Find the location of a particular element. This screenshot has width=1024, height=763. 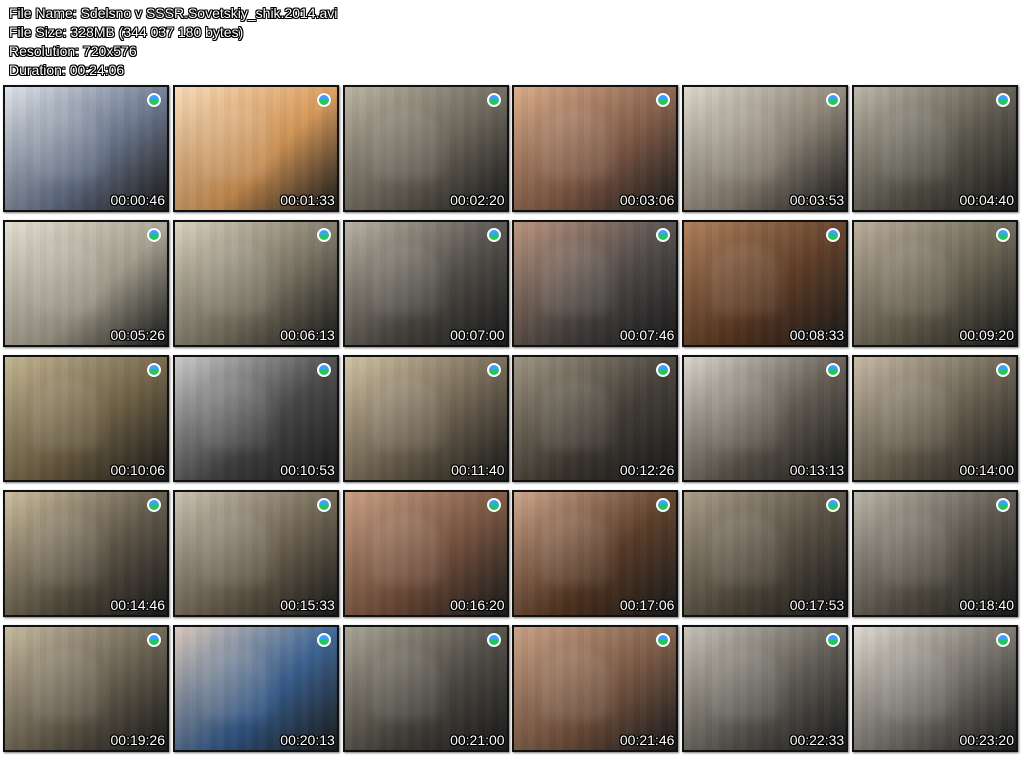

thumbnail-timestamp: 00:21:00 is located at coordinates (477, 740).